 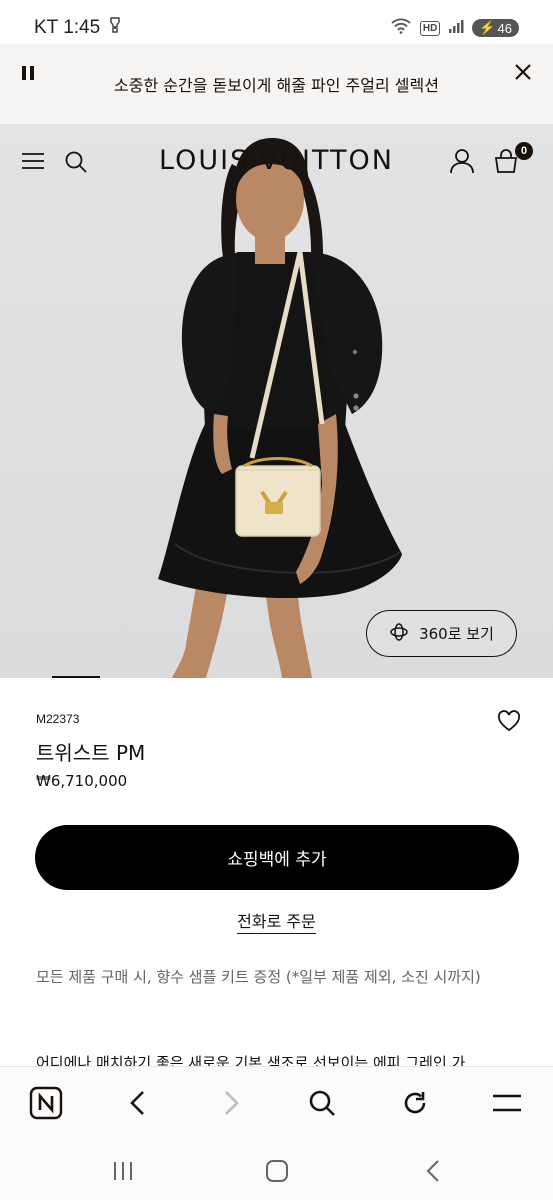 What do you see at coordinates (456, 634) in the screenshot?
I see `view-360-label: 360로 보기` at bounding box center [456, 634].